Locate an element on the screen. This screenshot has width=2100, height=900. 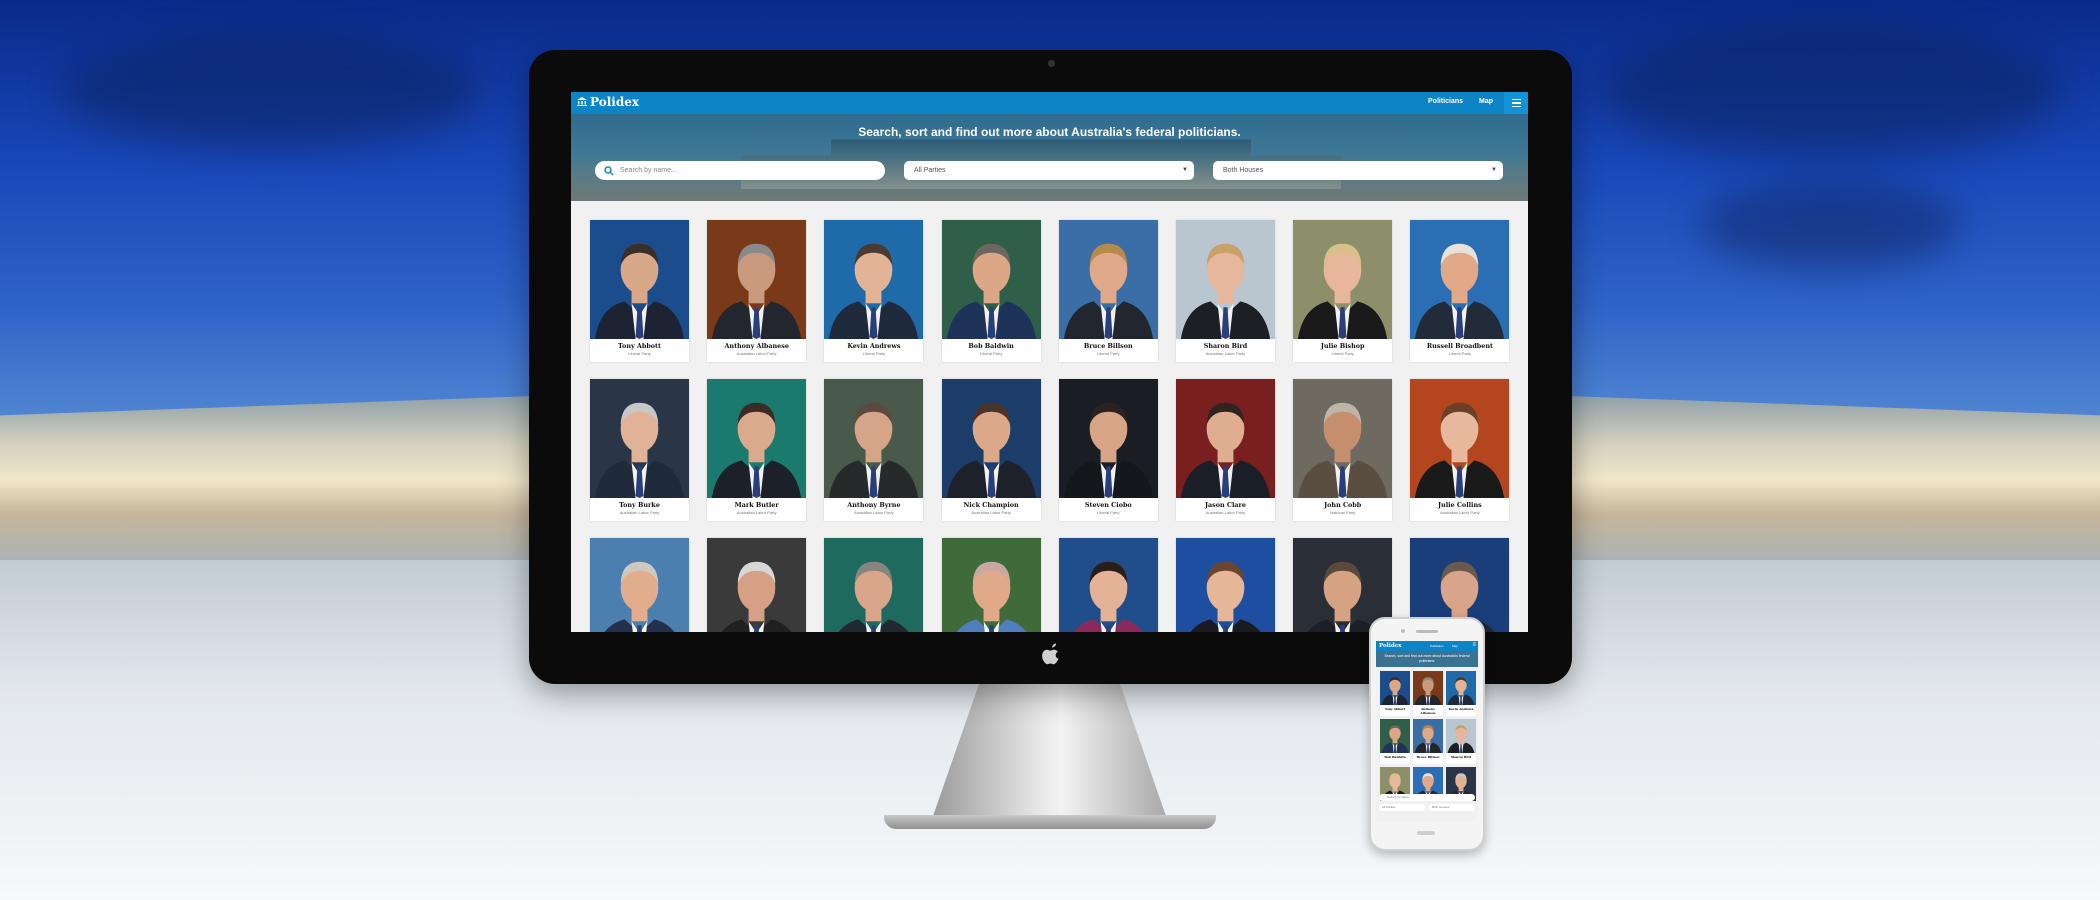
politician-name: John Cobb is located at coordinates (1343, 505).